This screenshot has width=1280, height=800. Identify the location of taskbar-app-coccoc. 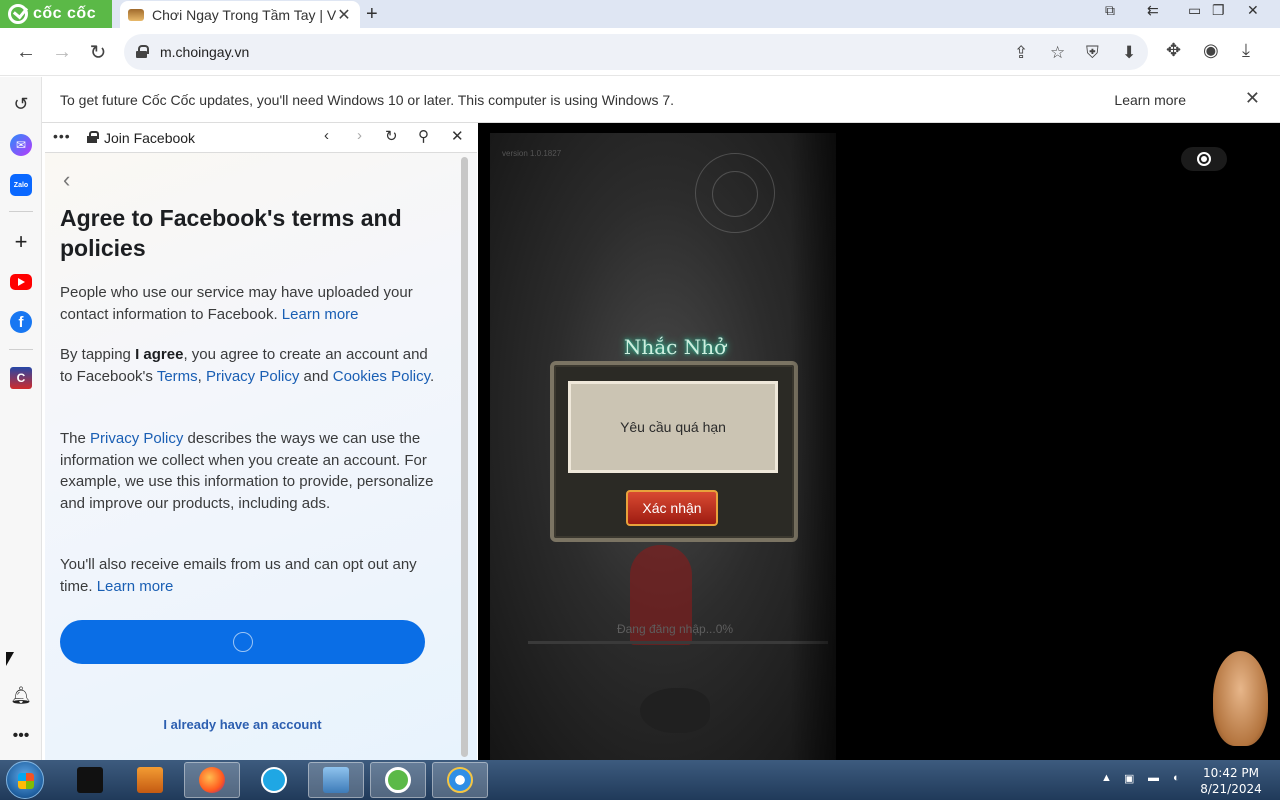
(398, 780).